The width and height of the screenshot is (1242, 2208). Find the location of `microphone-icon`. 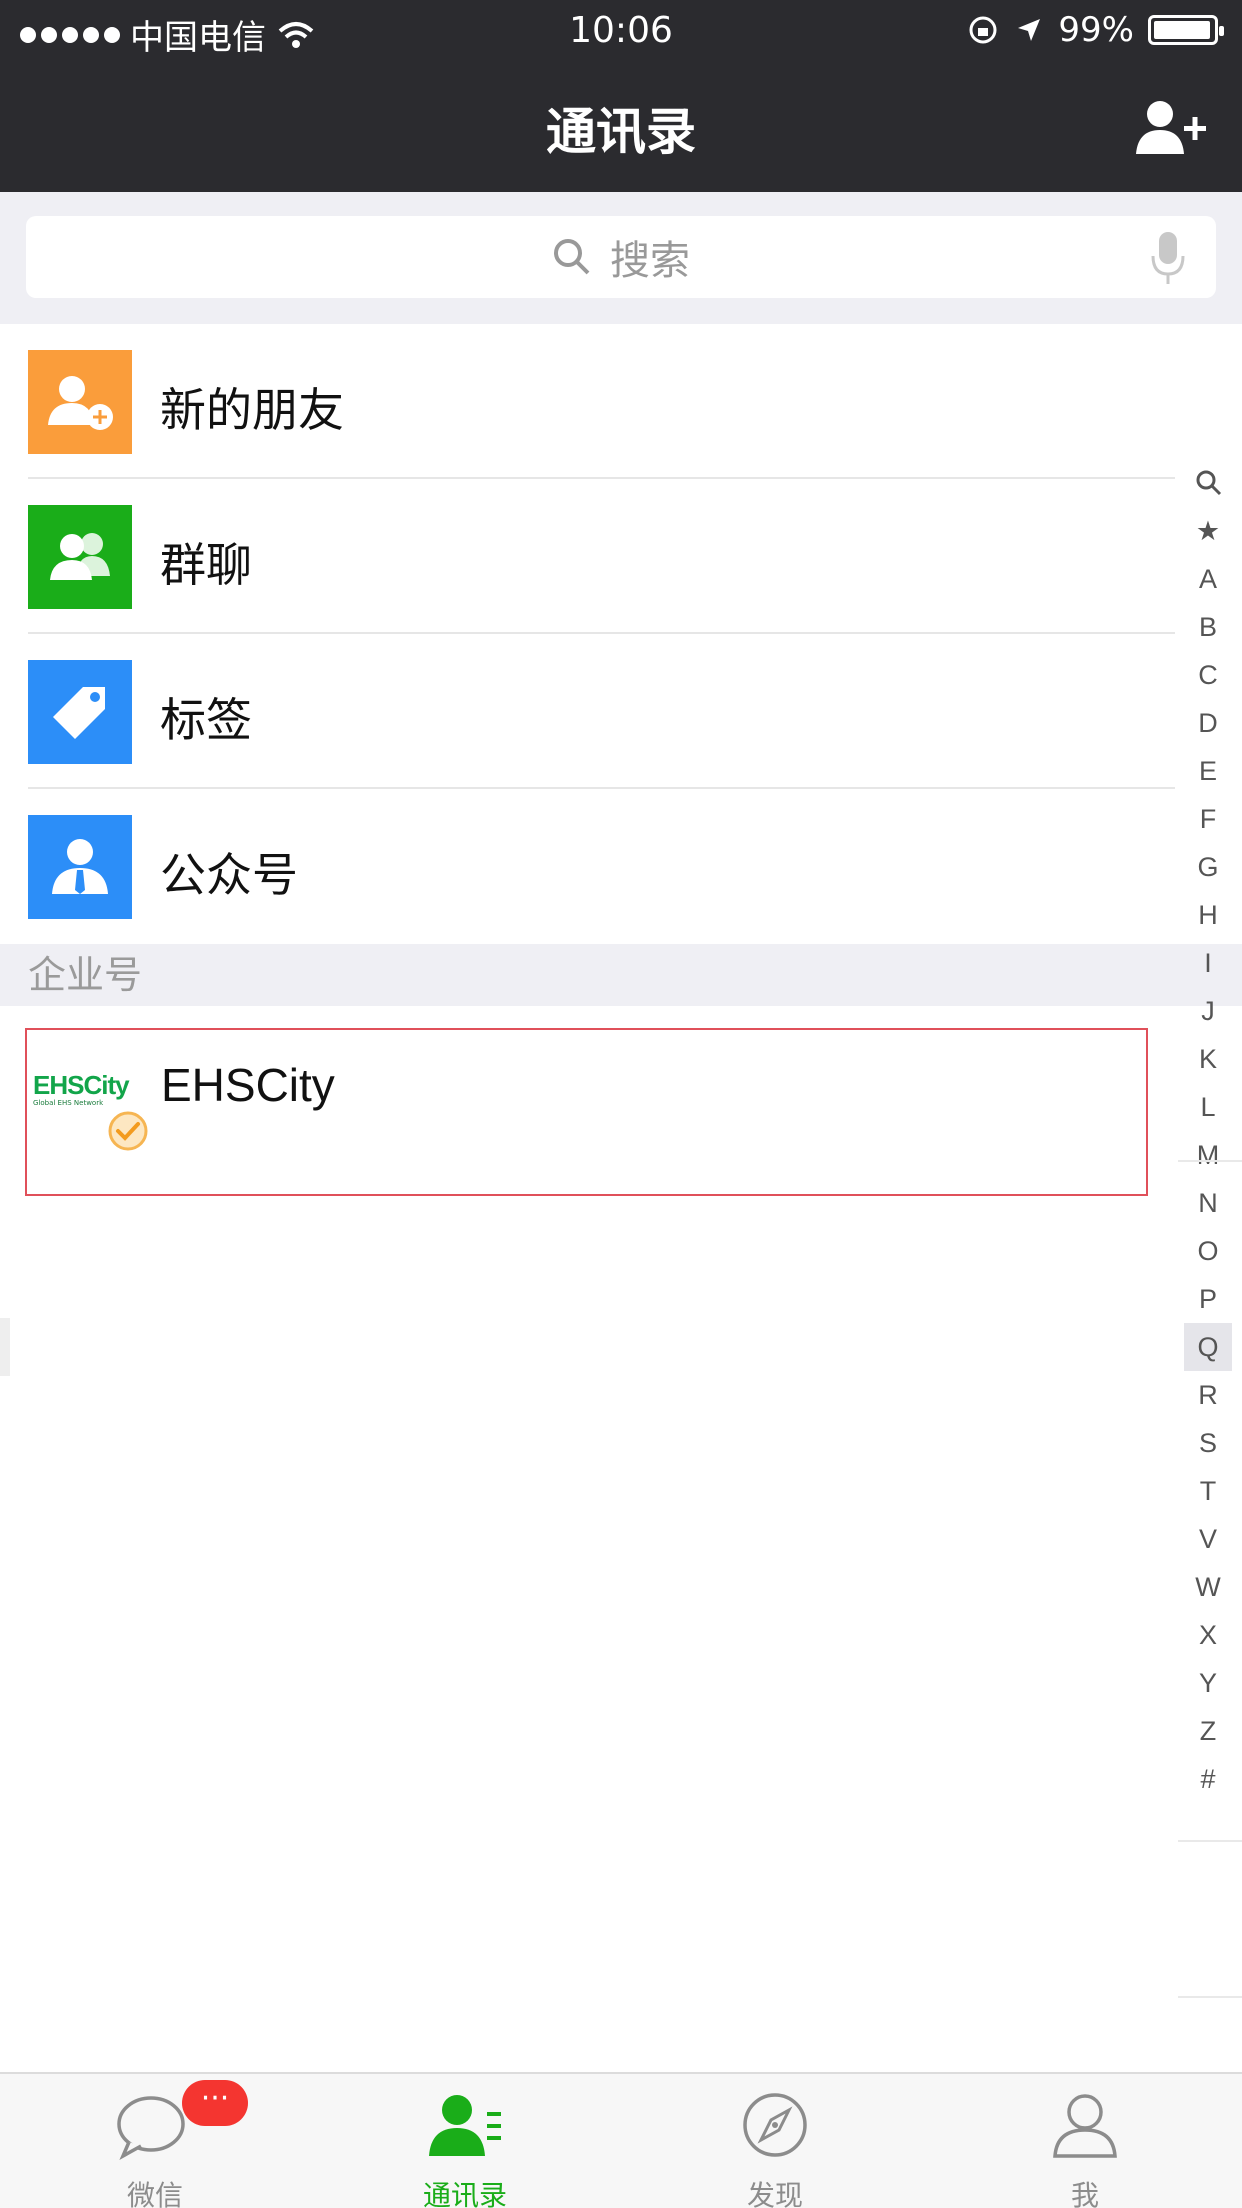

microphone-icon is located at coordinates (1168, 258).